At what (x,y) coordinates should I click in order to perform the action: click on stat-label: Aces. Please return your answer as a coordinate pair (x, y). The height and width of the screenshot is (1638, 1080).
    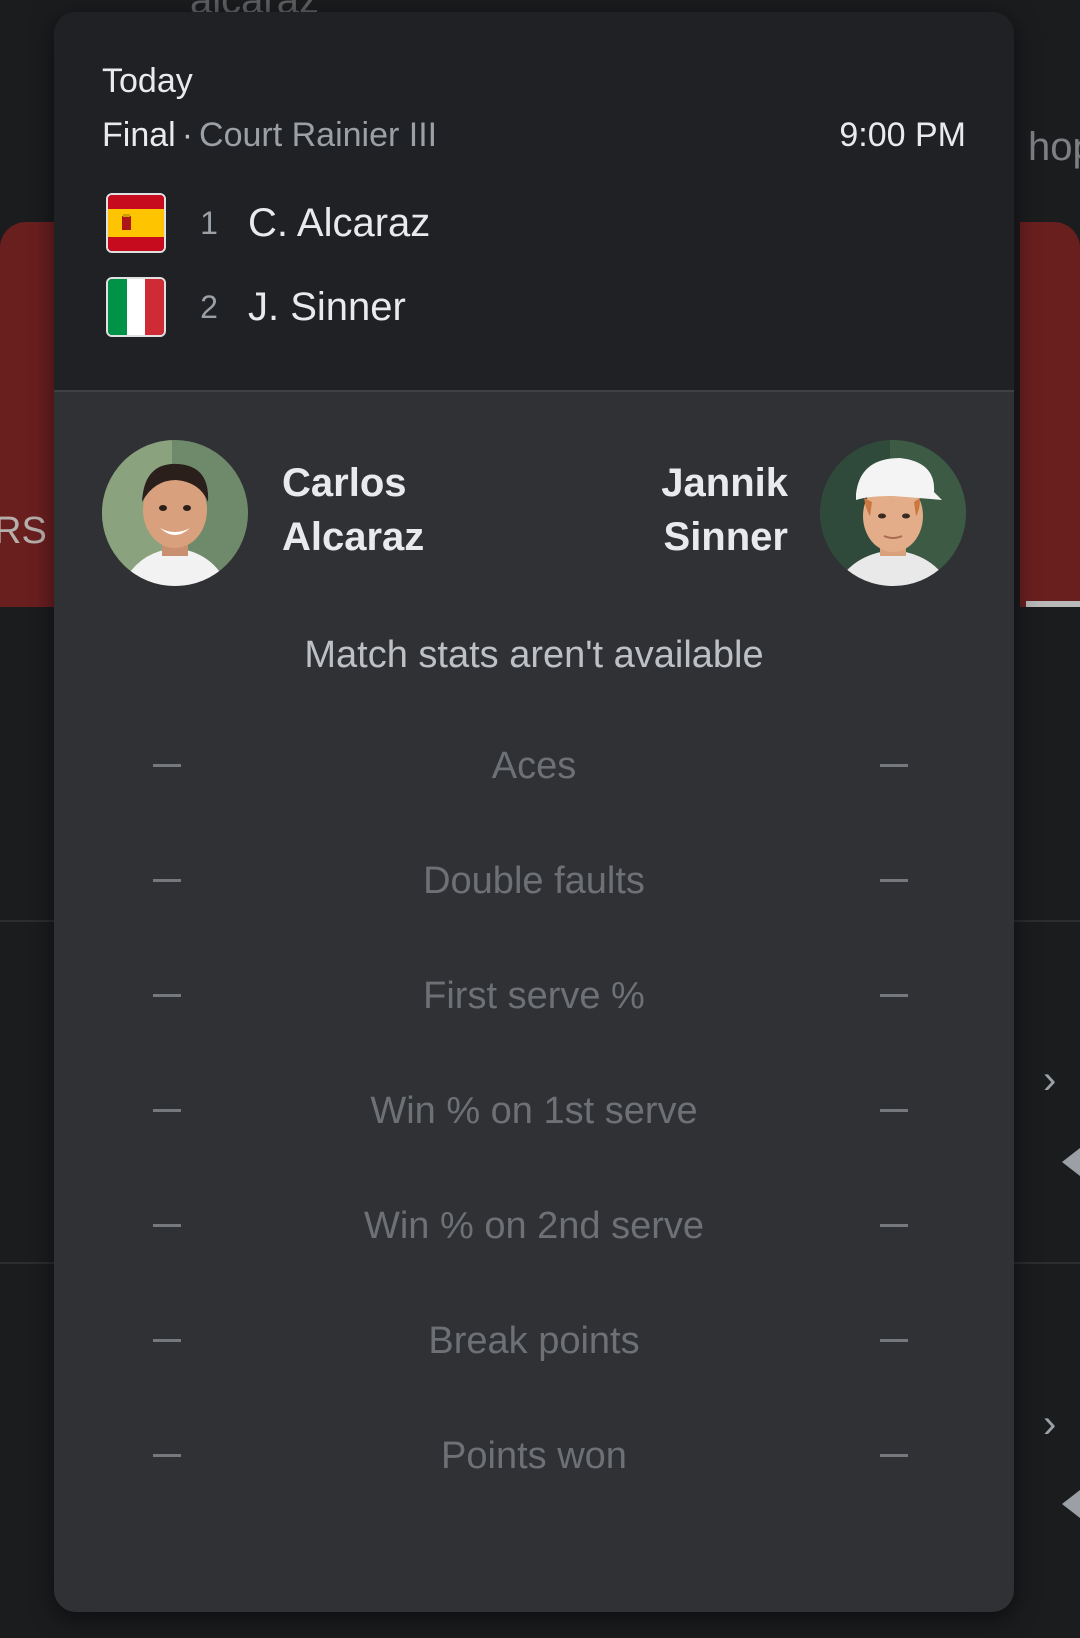
    Looking at the image, I should click on (534, 766).